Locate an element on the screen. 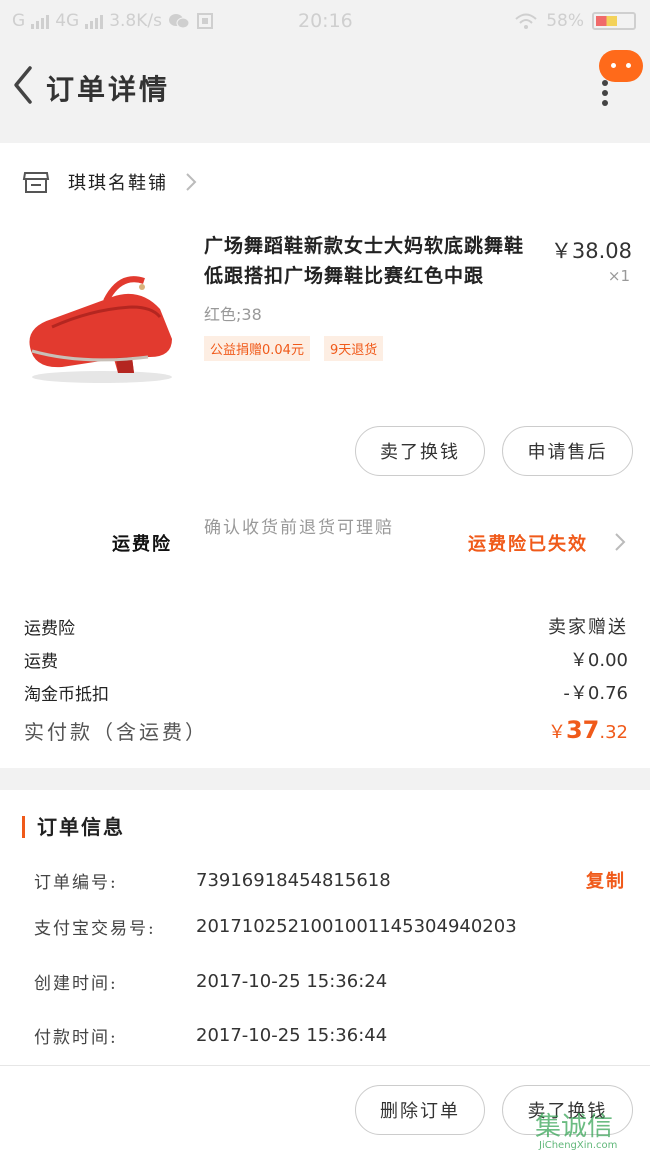 This screenshot has height=1155, width=650. product-title: 广场舞蹈鞋新款女士大妈软底跳舞鞋低跟搭扣广场舞鞋比赛红色中跟 is located at coordinates (369, 261).